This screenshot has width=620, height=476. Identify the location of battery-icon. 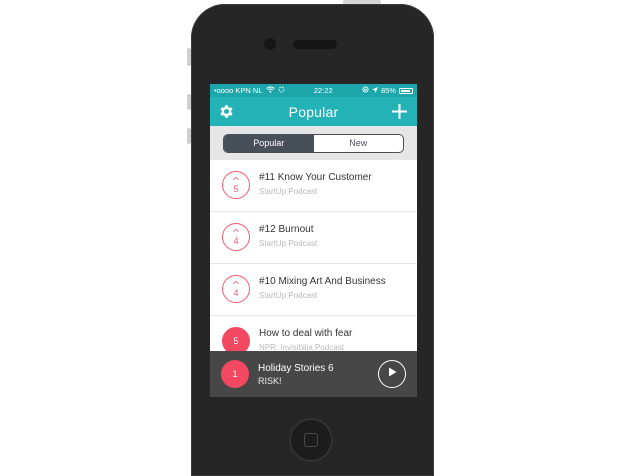
(405, 90).